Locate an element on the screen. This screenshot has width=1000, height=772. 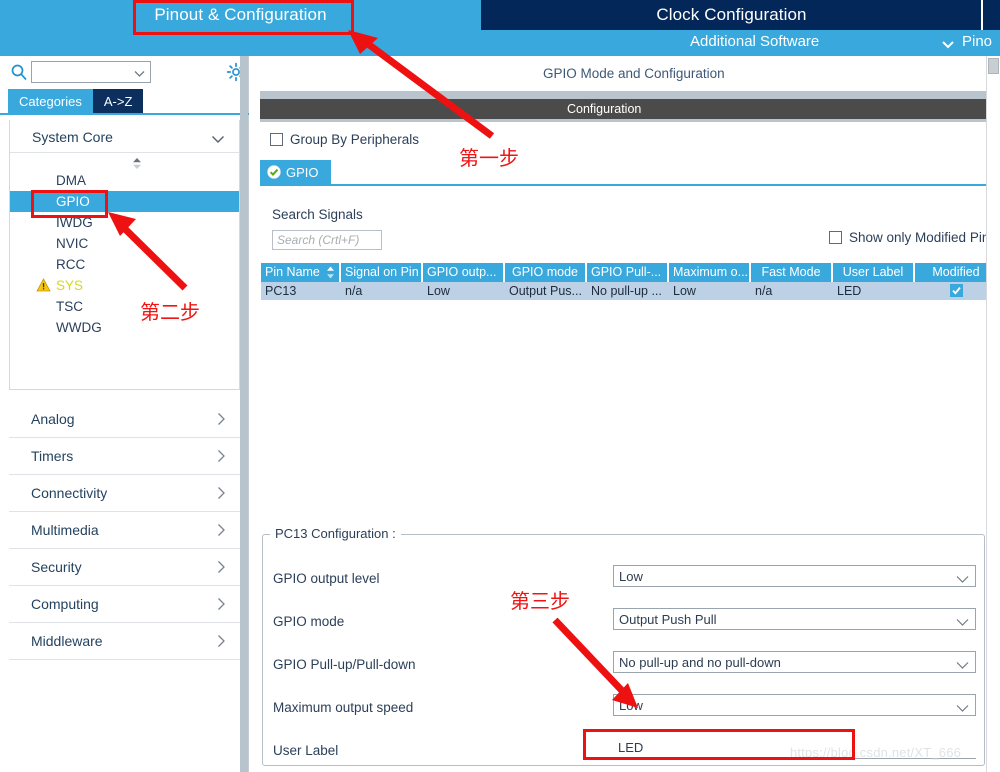
sidebar-category-middleware: Middleware is located at coordinates (124, 641).